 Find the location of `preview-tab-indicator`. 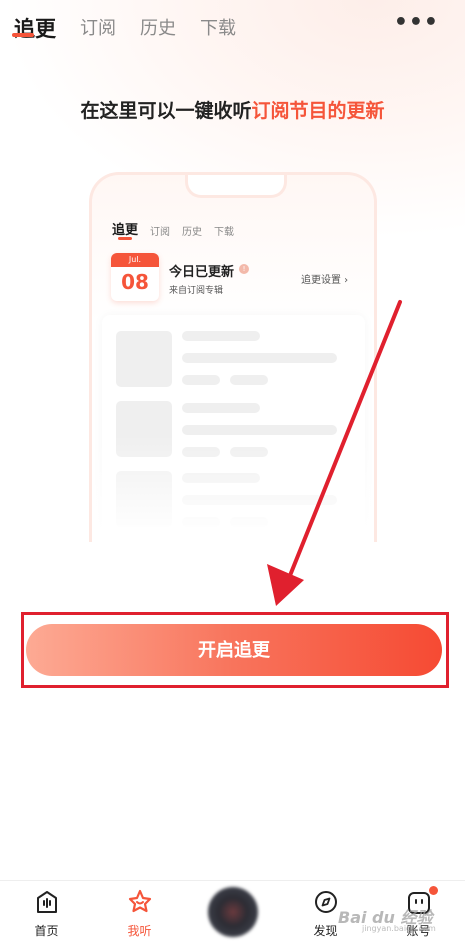

preview-tab-indicator is located at coordinates (125, 238).